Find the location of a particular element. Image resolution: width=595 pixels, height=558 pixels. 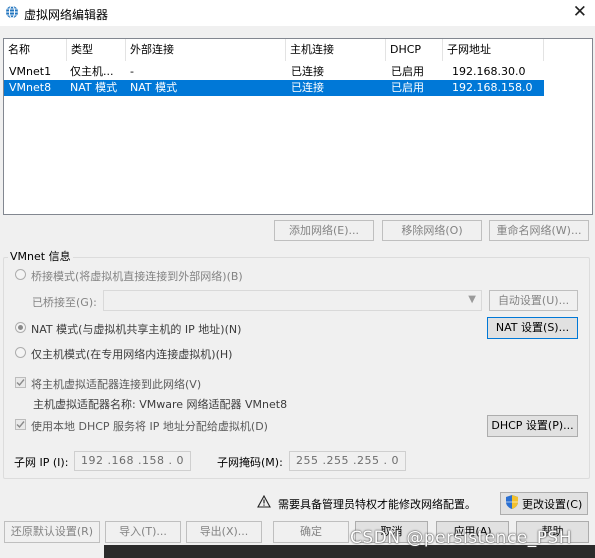

watermark: CSDN @persistence_PSH is located at coordinates (461, 538).